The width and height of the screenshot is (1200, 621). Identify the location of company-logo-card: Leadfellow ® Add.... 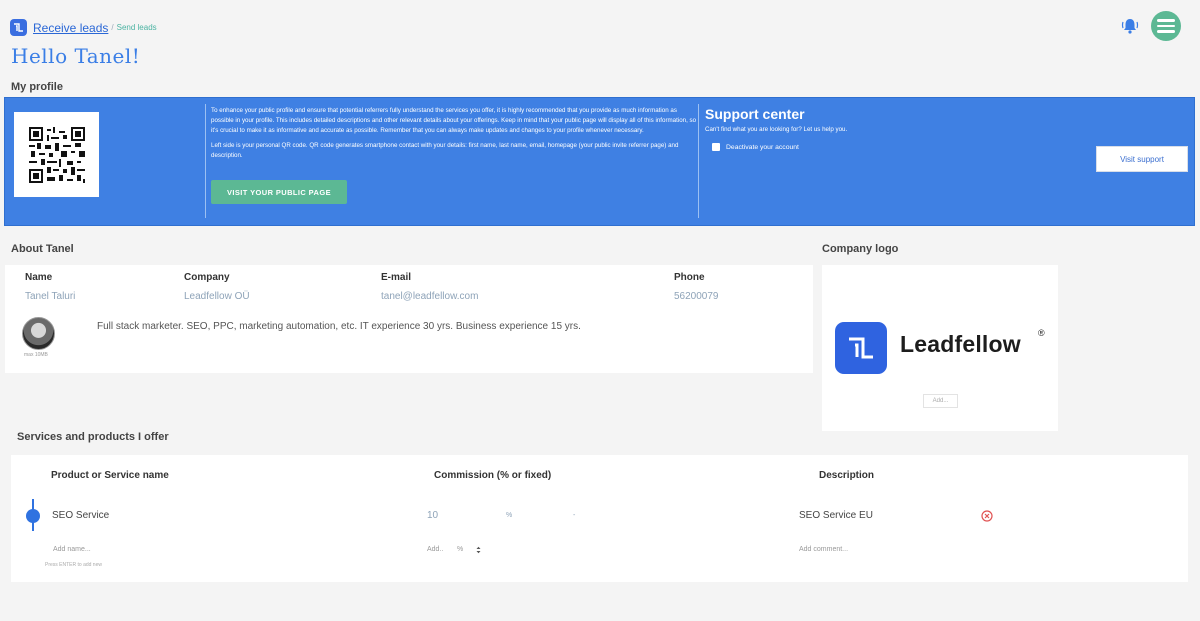
(940, 348).